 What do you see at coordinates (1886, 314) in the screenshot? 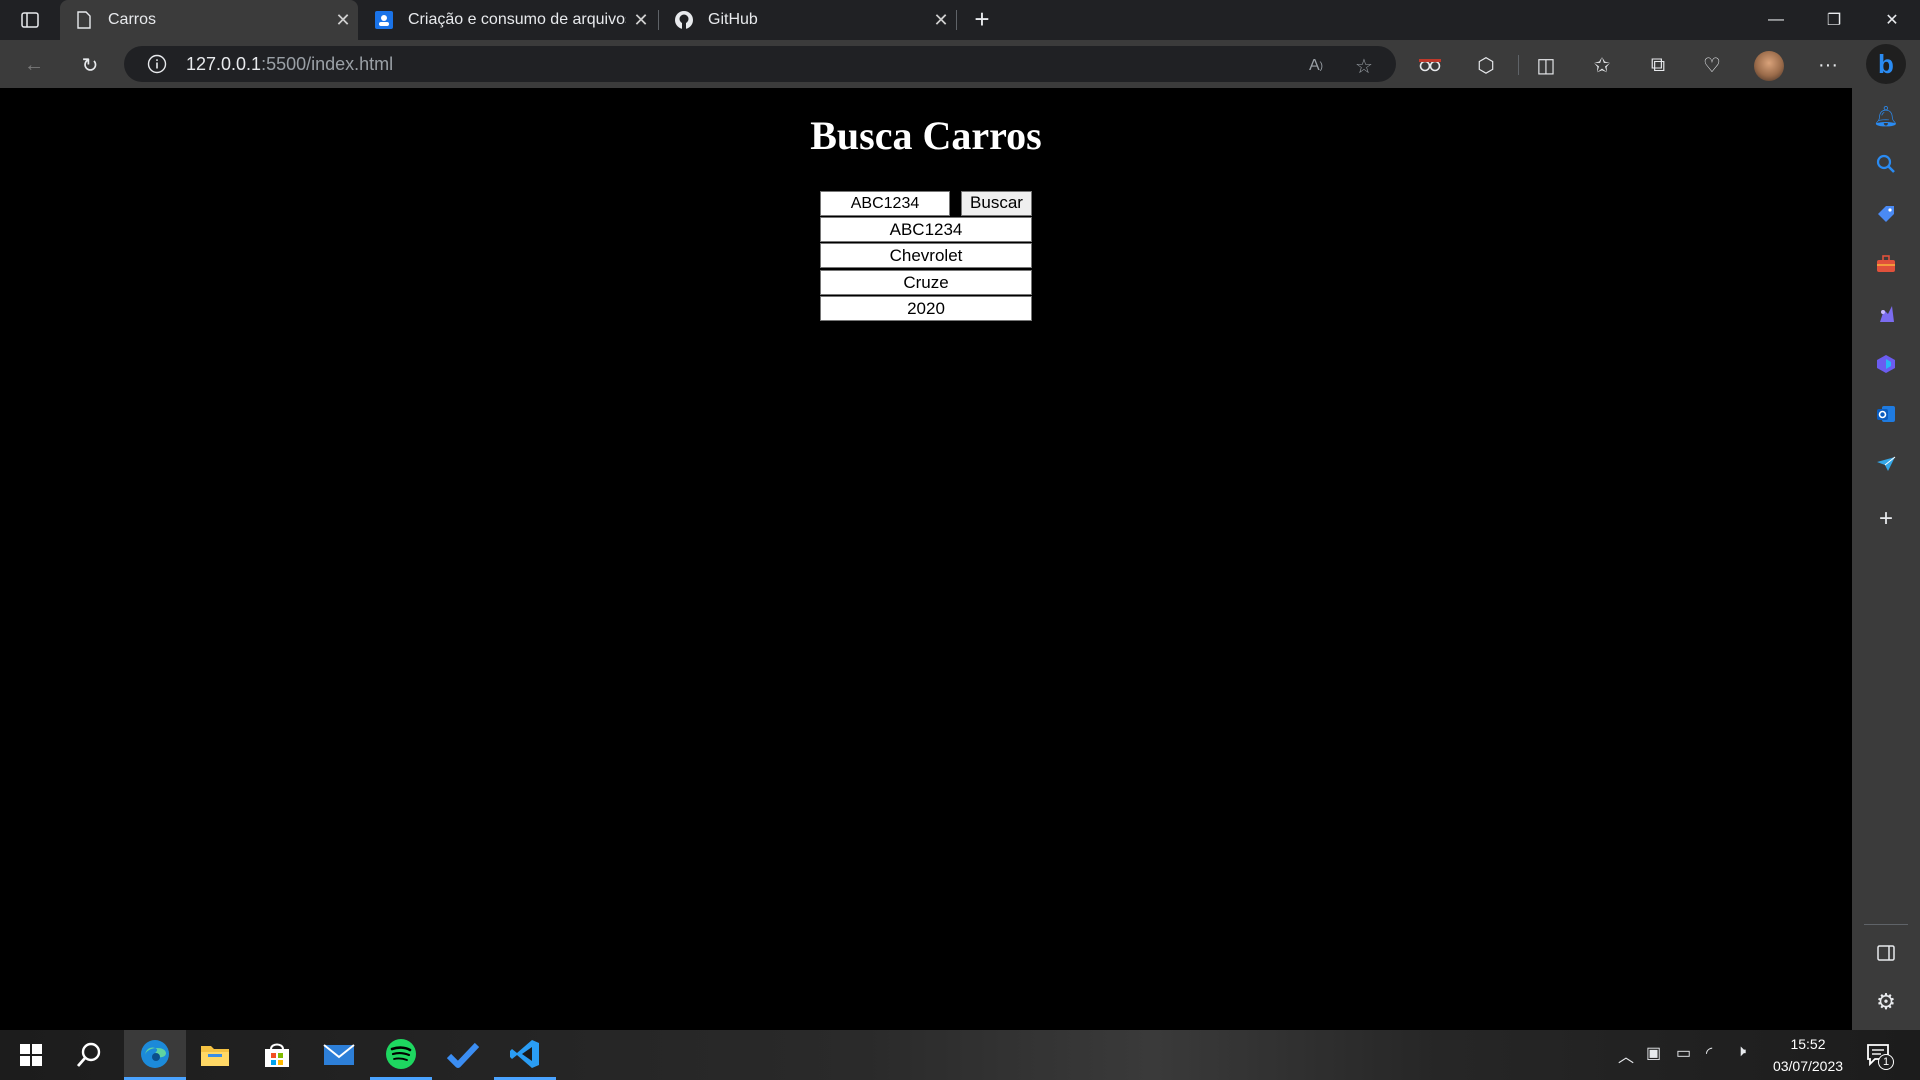
I see `games-icon` at bounding box center [1886, 314].